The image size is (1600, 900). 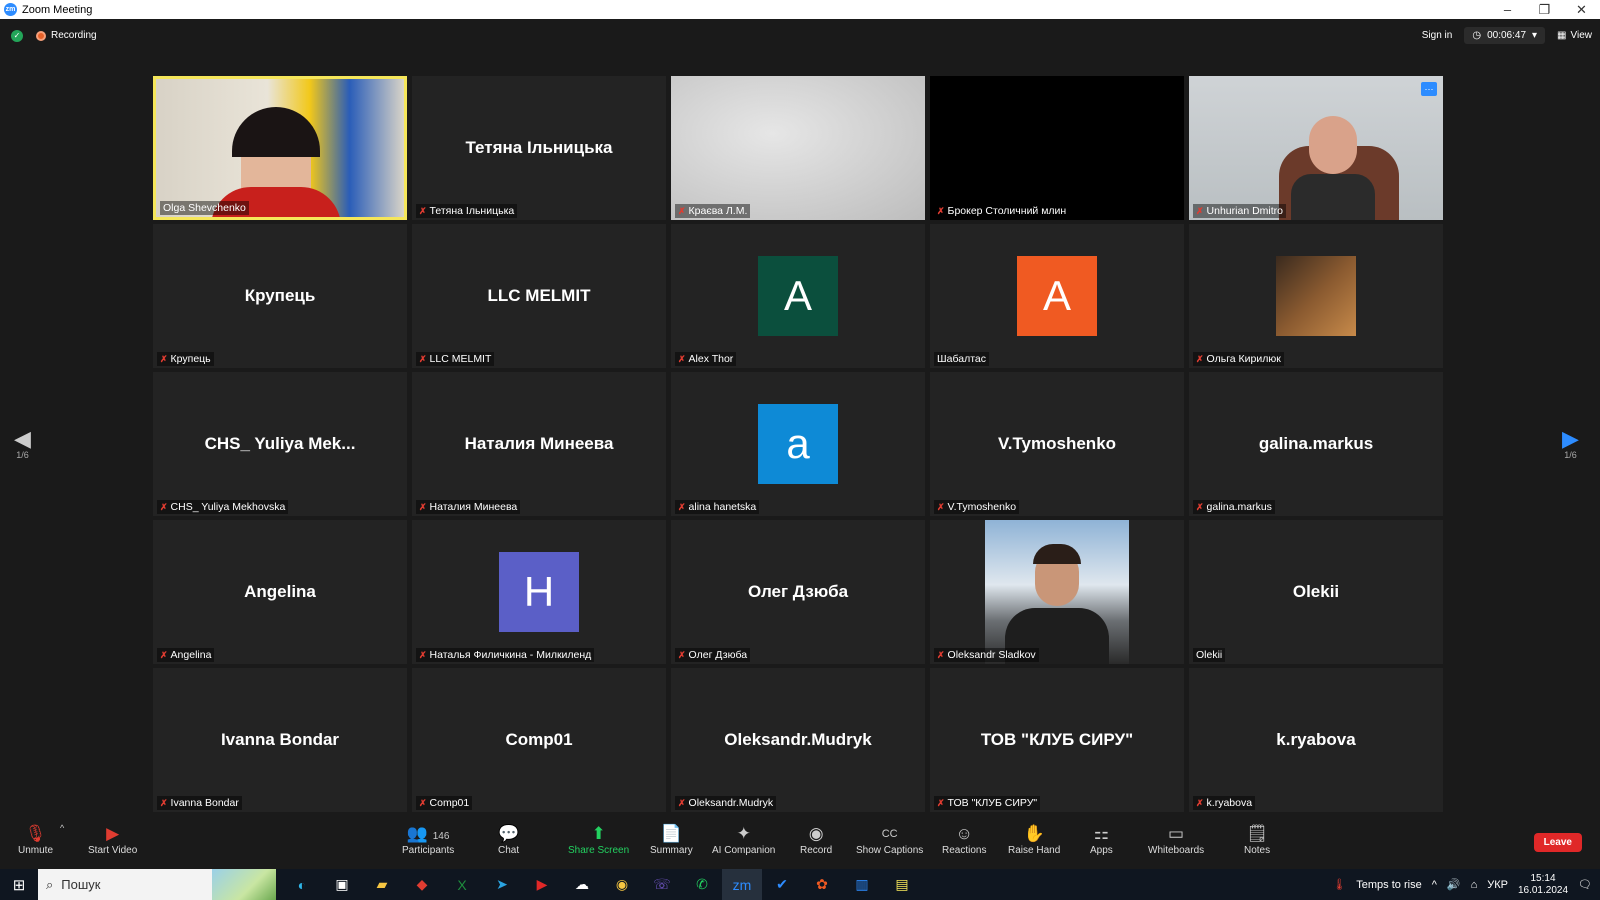 I want to click on taskbar-search: ⌕ Пошук, so click(x=157, y=884).